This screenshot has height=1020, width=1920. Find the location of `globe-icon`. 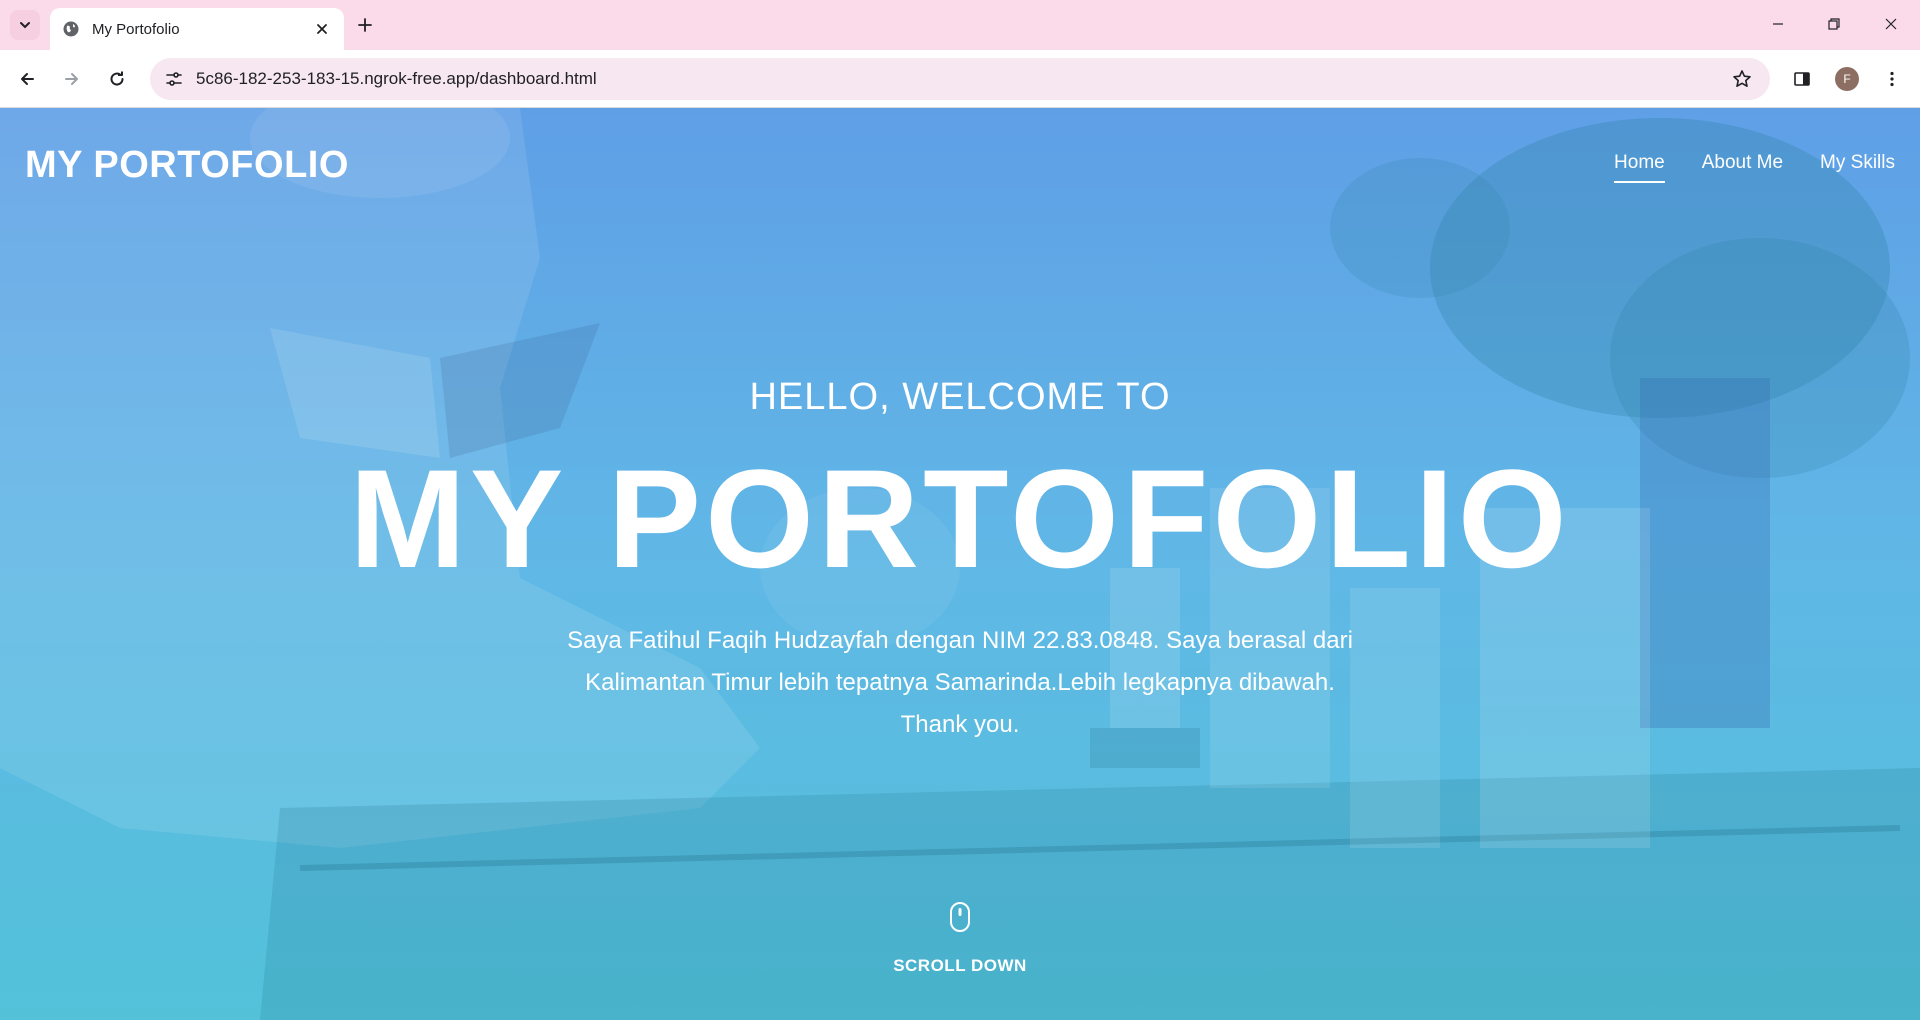

globe-icon is located at coordinates (71, 29).